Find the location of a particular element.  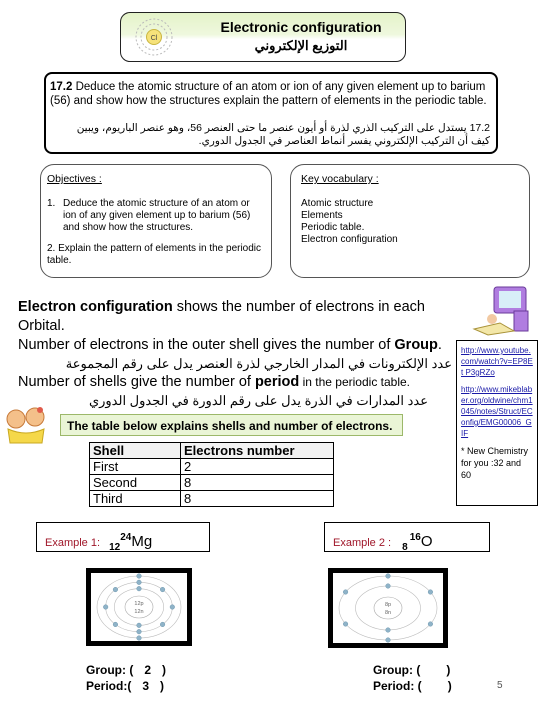

nucleus-label: 8p is located at coordinates (388, 605).